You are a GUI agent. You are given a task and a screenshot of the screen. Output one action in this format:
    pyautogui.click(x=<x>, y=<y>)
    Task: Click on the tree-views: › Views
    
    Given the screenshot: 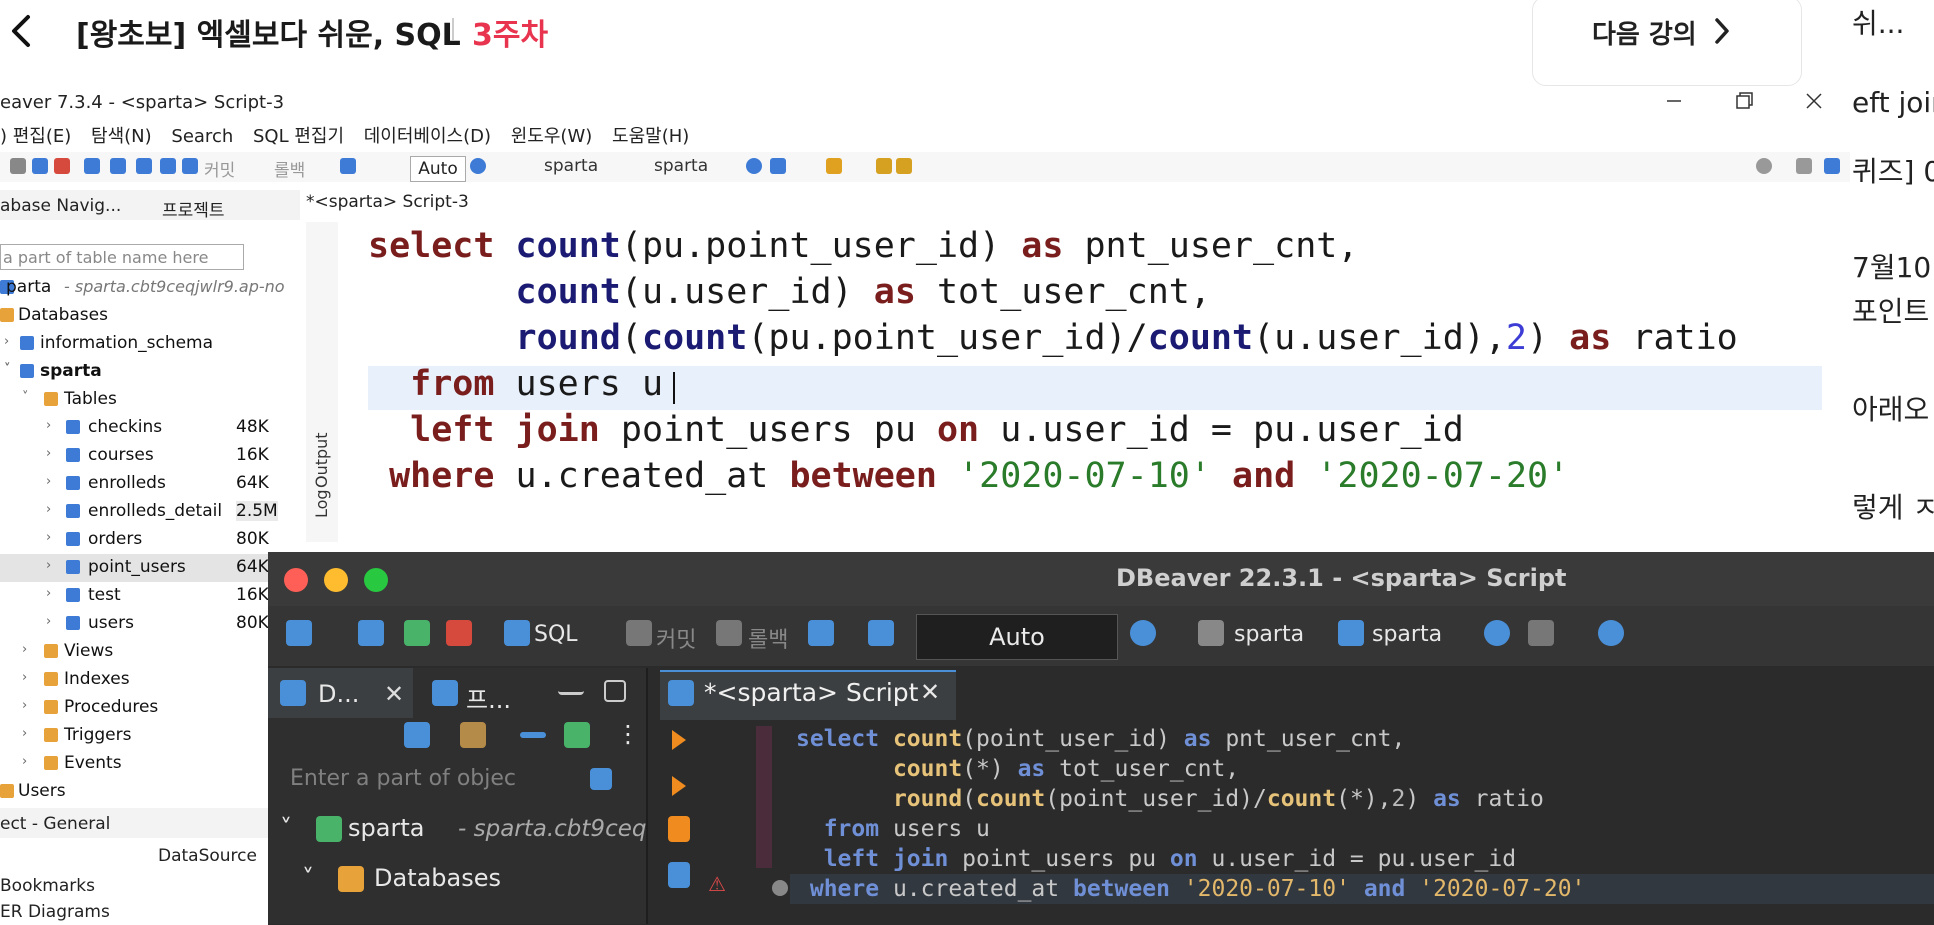 What is the action you would take?
    pyautogui.click(x=135, y=652)
    